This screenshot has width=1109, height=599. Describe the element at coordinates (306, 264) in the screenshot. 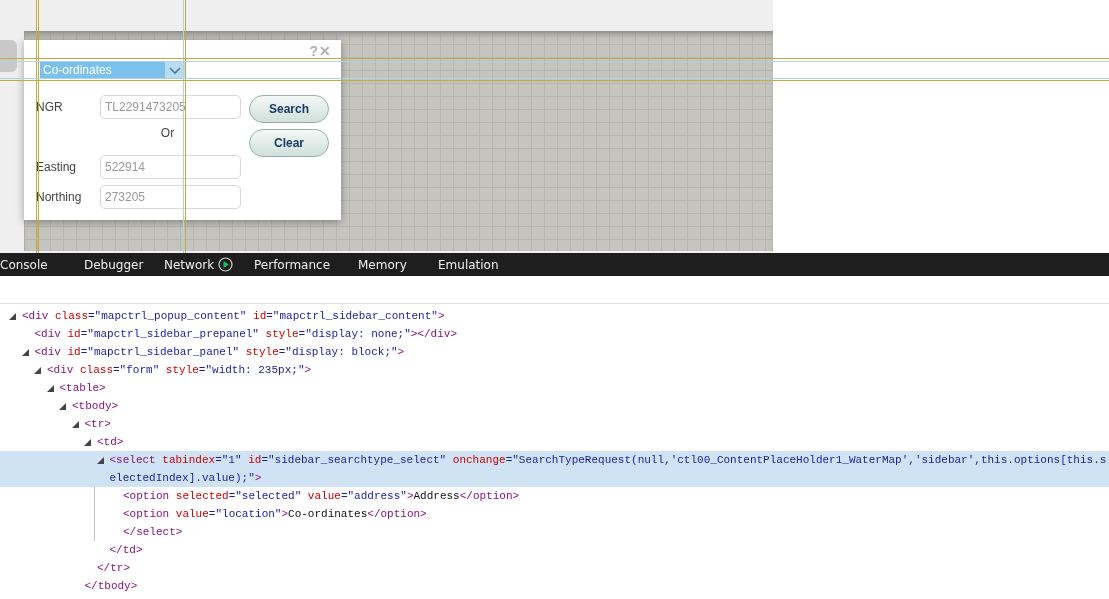

I see `devtools-tab: Performance` at that location.